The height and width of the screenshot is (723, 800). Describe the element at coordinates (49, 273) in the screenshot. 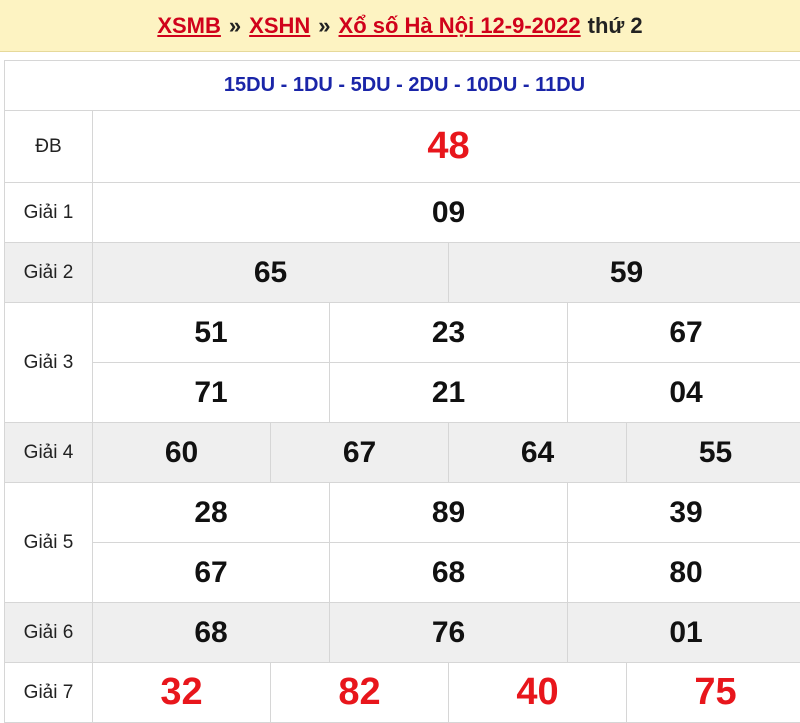

I see `prize-label: Giải 2` at that location.